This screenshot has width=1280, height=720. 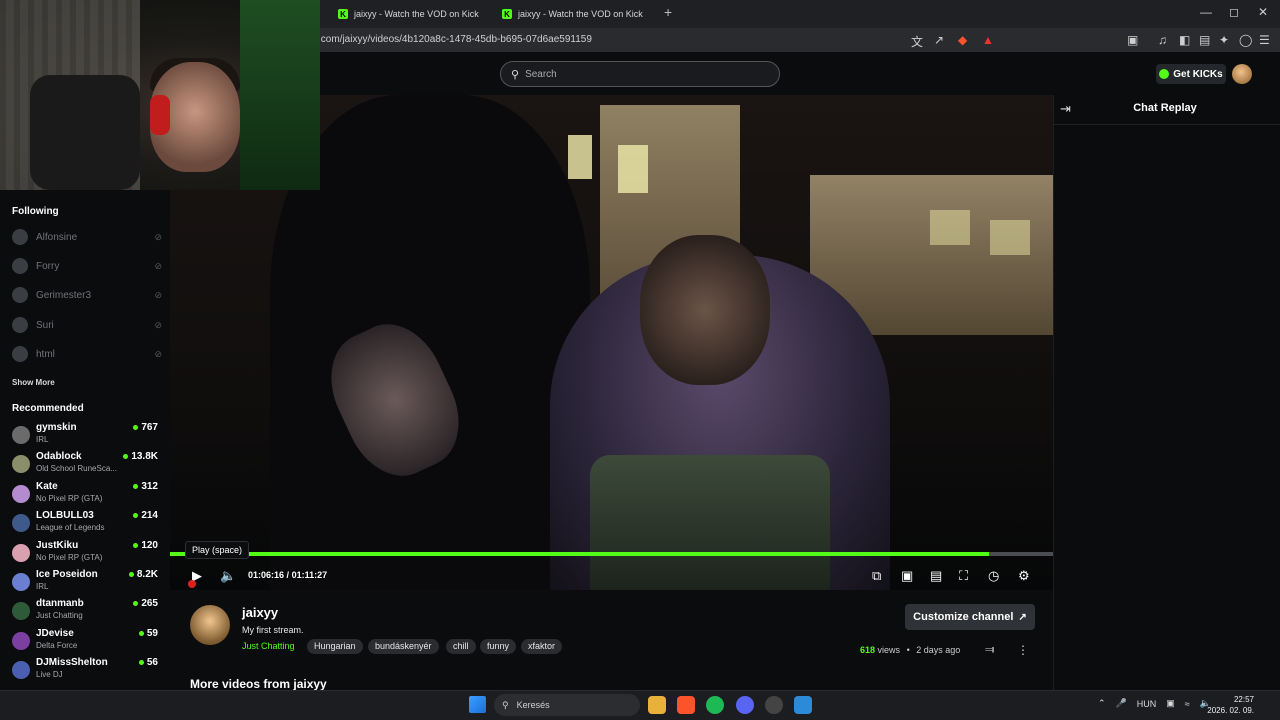 I want to click on leo-ai-icon: ✦, so click(x=1224, y=40).